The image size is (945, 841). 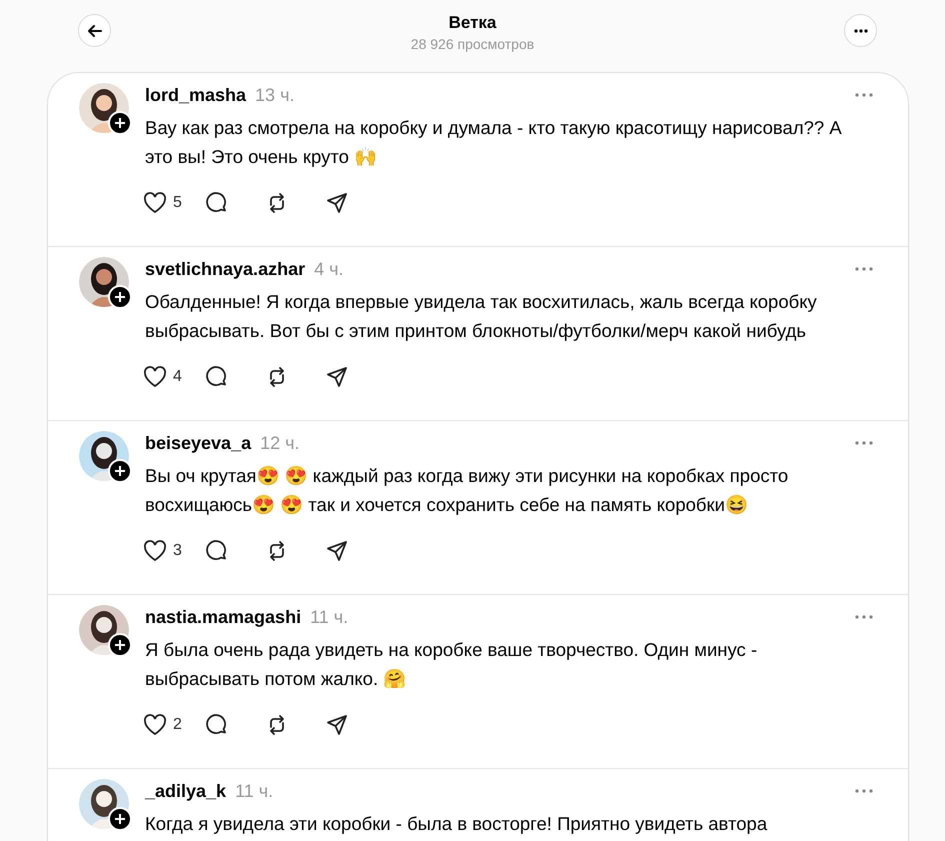 I want to click on comment-text: Я была очень рада увидеть на коробке ваше творчество. Один минус - выбрасывать потом жалко. 🤗, so click(x=451, y=664).